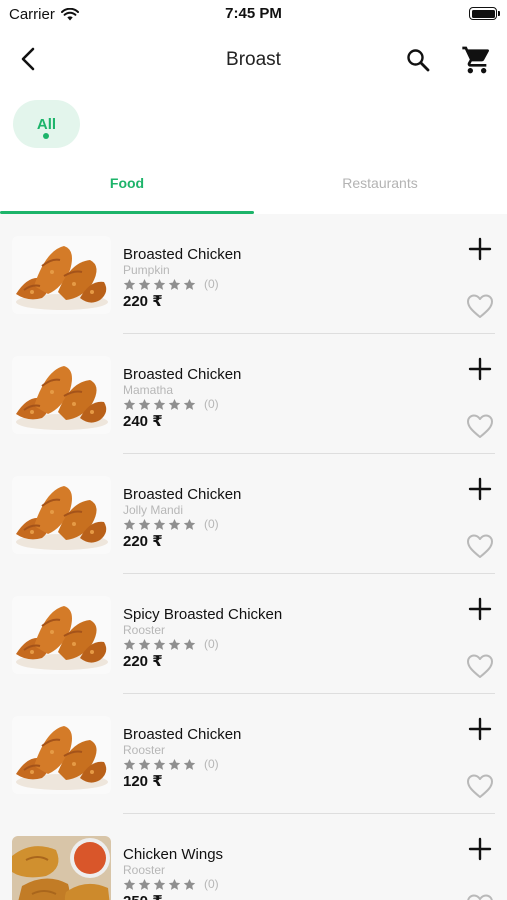  Describe the element at coordinates (153, 510) in the screenshot. I see `restaurant-name: Jolly Mandi` at that location.